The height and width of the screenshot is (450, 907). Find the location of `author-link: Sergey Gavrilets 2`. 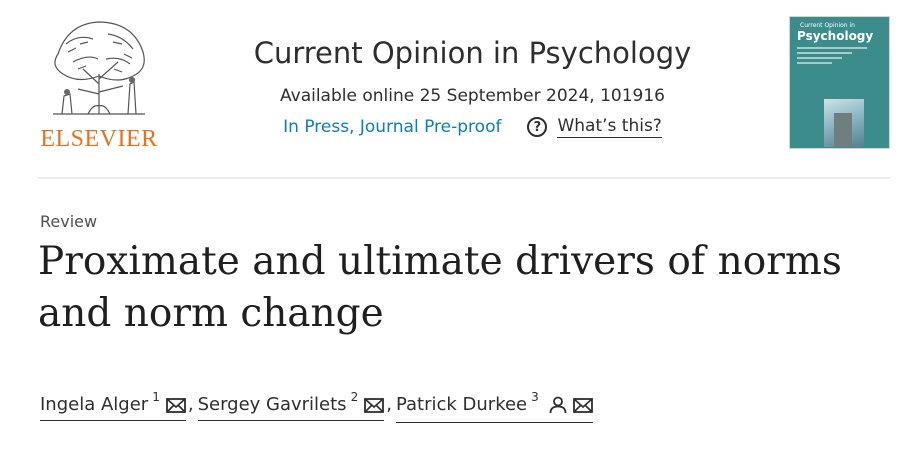

author-link: Sergey Gavrilets 2 is located at coordinates (291, 405).